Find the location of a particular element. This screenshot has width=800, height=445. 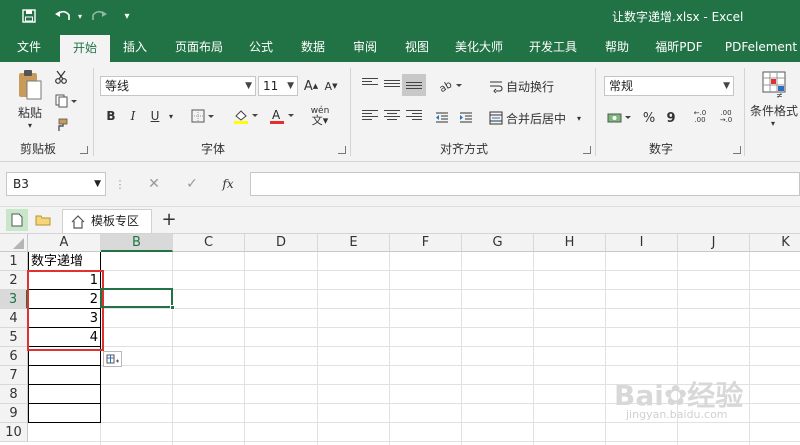

cell-a3: 2 is located at coordinates (64, 299).